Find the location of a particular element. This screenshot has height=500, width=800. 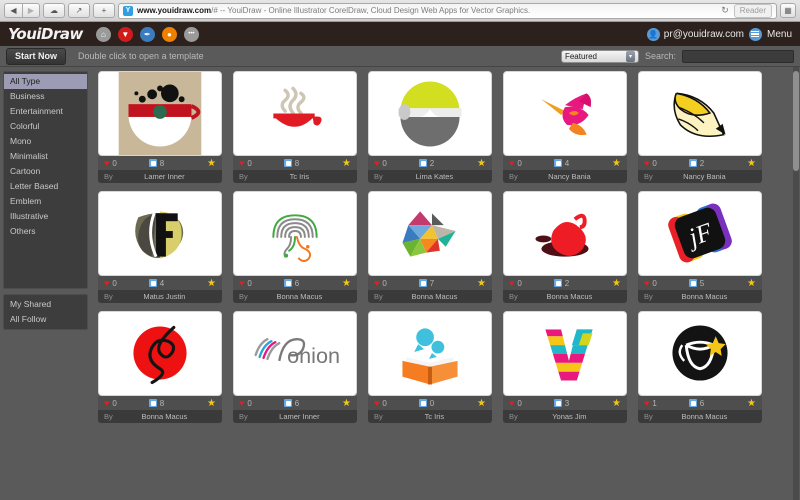

author-name: Lima Kates is located at coordinates (435, 176).